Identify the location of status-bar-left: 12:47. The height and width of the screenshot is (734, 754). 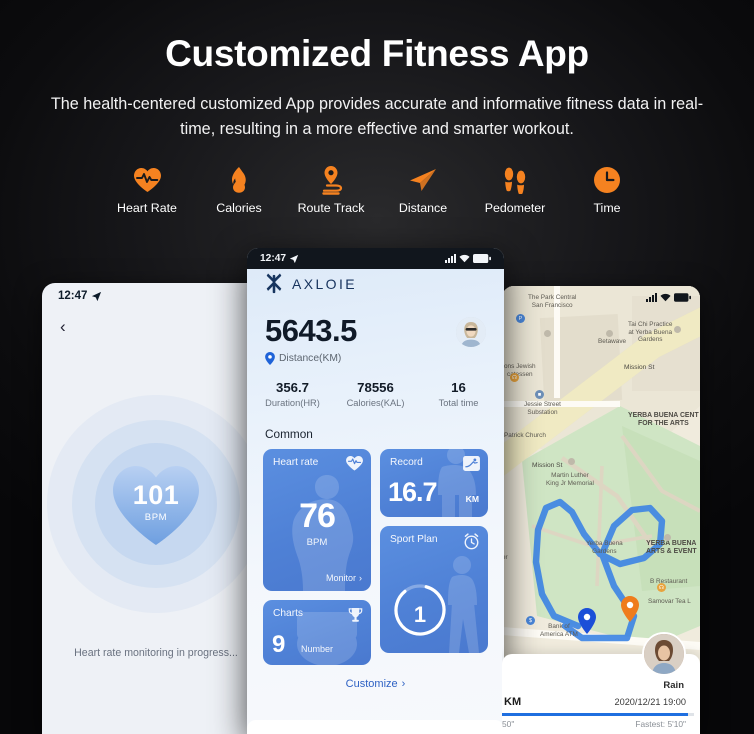
(156, 296).